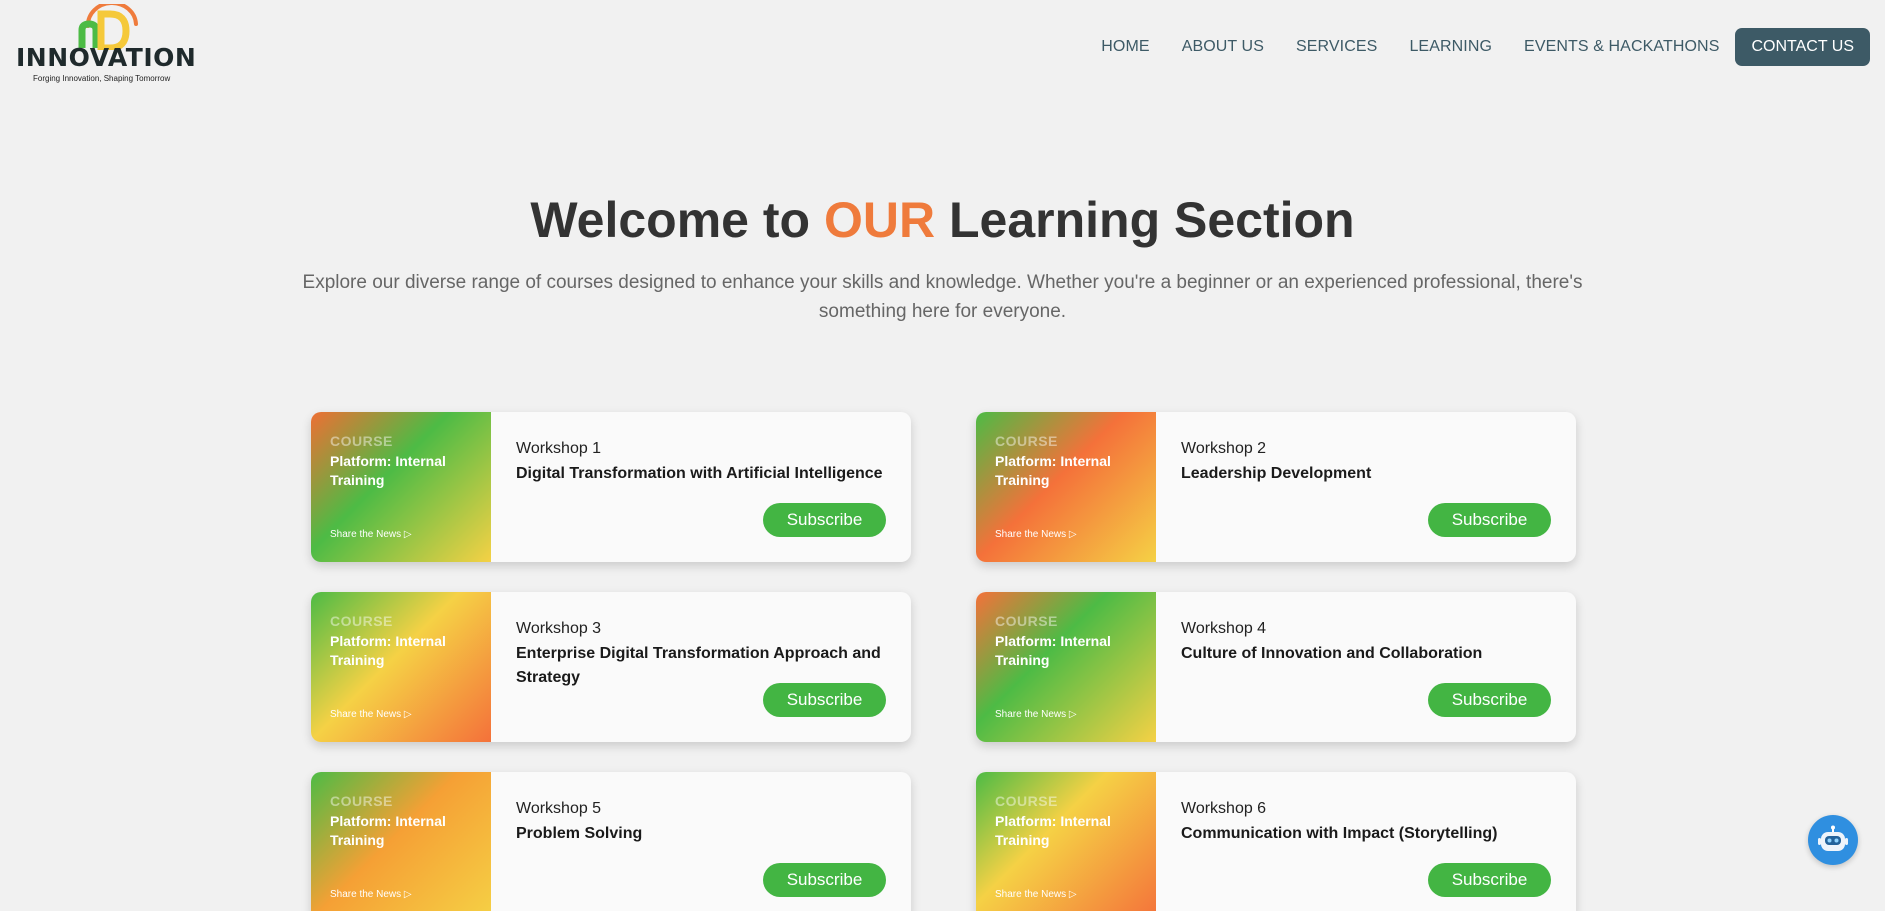 The image size is (1885, 911). Describe the element at coordinates (1336, 47) in the screenshot. I see `nav-services: SERVICES` at that location.